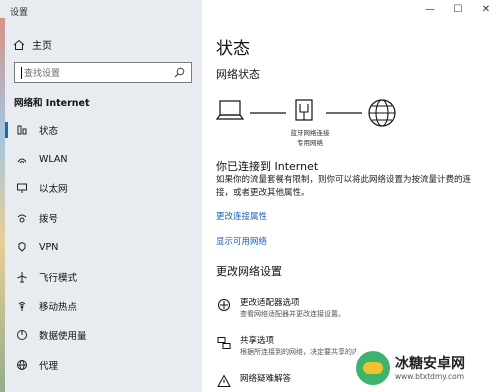 This screenshot has height=392, width=500. I want to click on maximize-button: ☐, so click(458, 9).